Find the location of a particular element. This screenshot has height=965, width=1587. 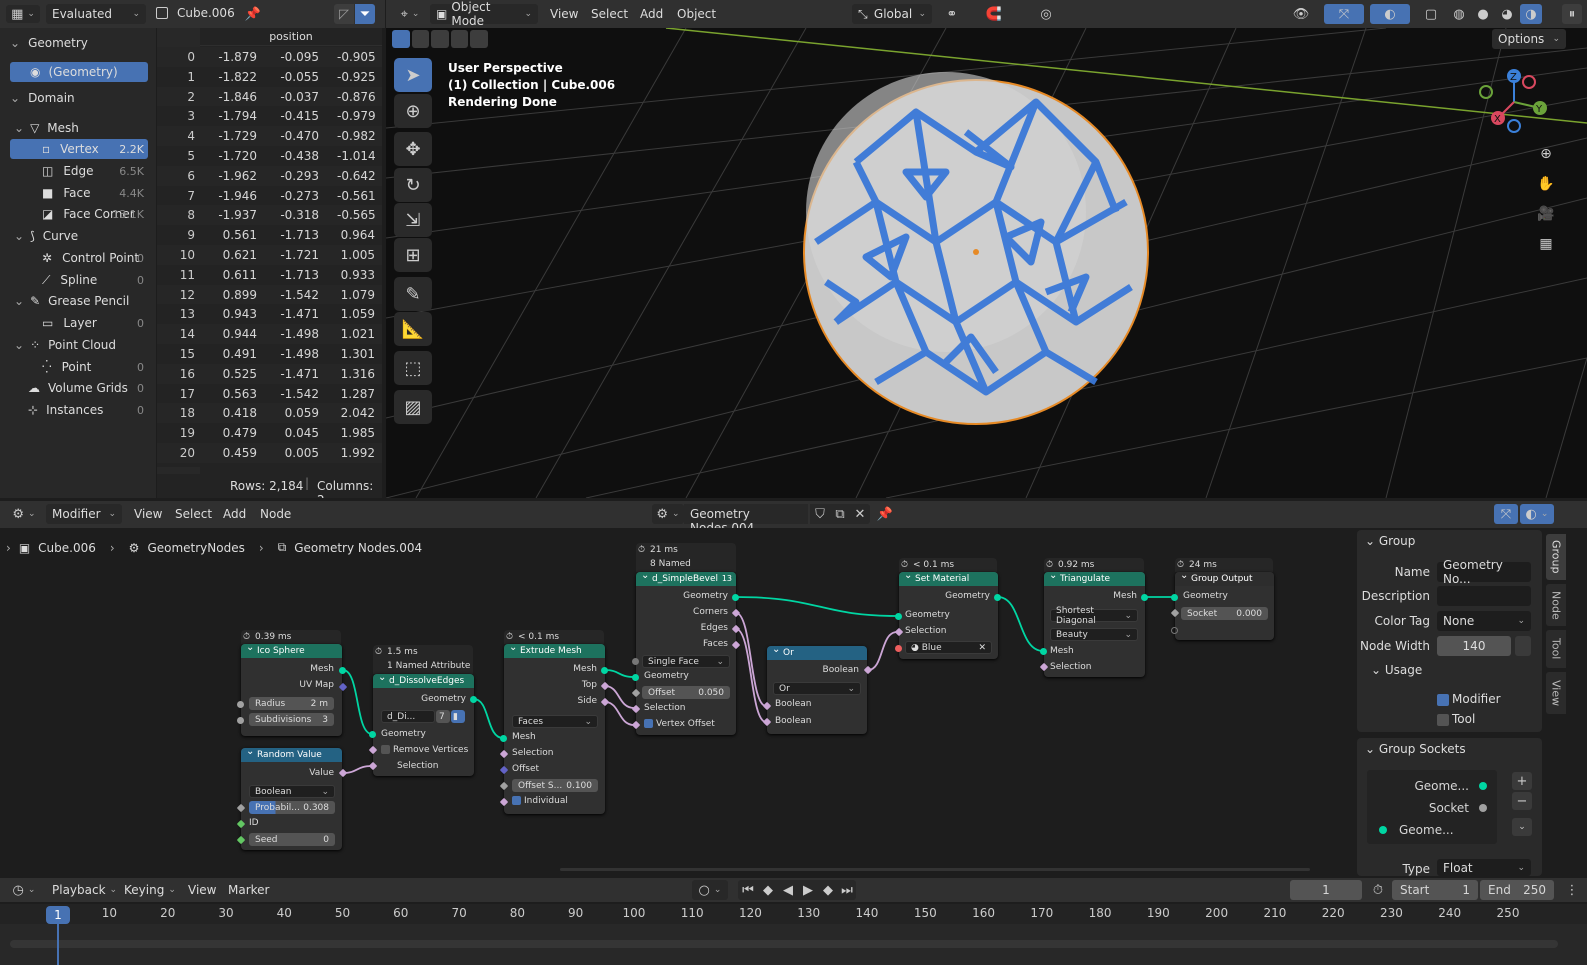

play-reverse-icon: ◀ is located at coordinates (788, 890).